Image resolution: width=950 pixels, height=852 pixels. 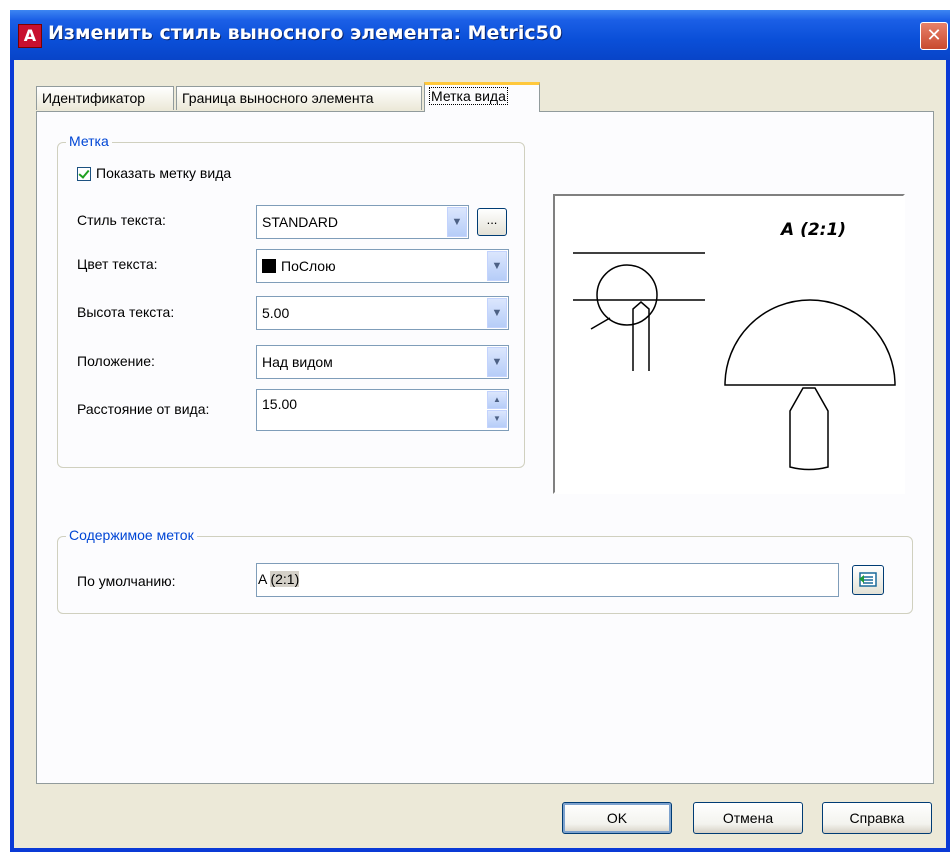 I want to click on spin-up-icon: ▲, so click(x=497, y=400).